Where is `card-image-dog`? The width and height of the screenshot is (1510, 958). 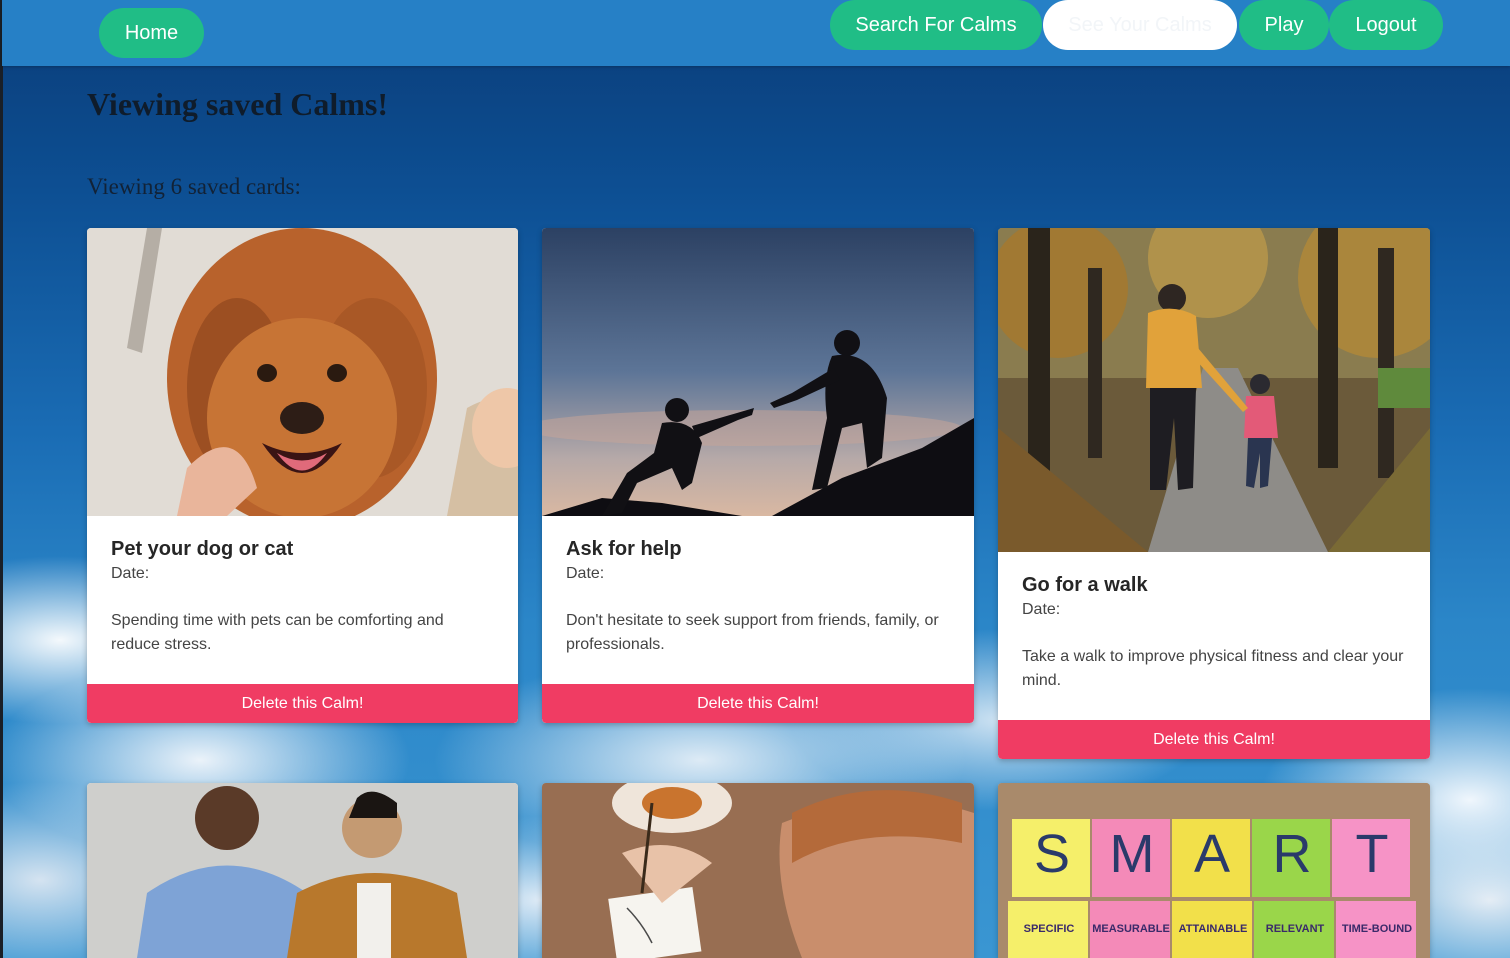
card-image-dog is located at coordinates (302, 372).